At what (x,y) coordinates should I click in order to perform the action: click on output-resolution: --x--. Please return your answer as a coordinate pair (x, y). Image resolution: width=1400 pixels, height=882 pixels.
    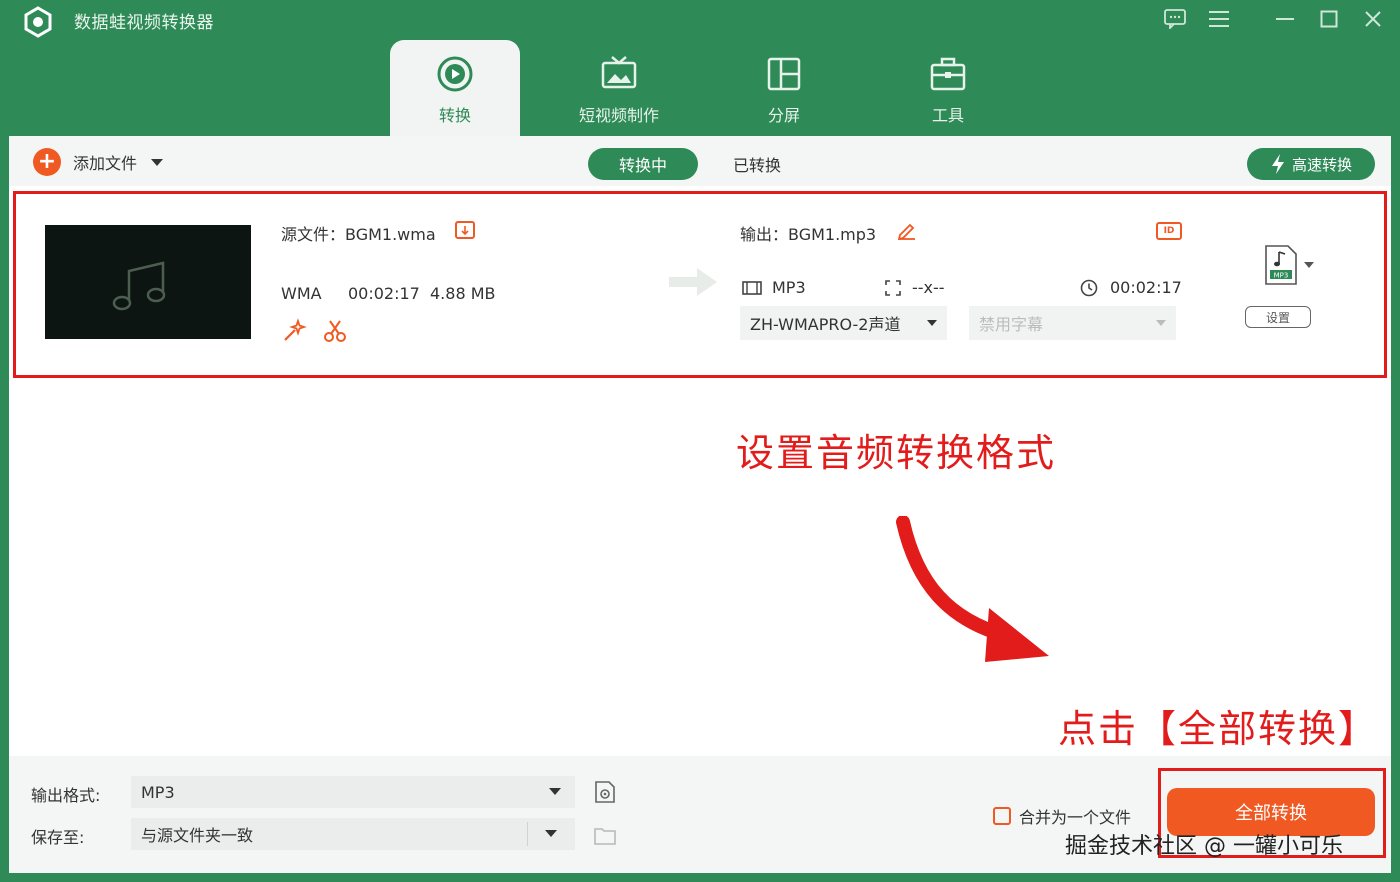
    Looking at the image, I should click on (914, 287).